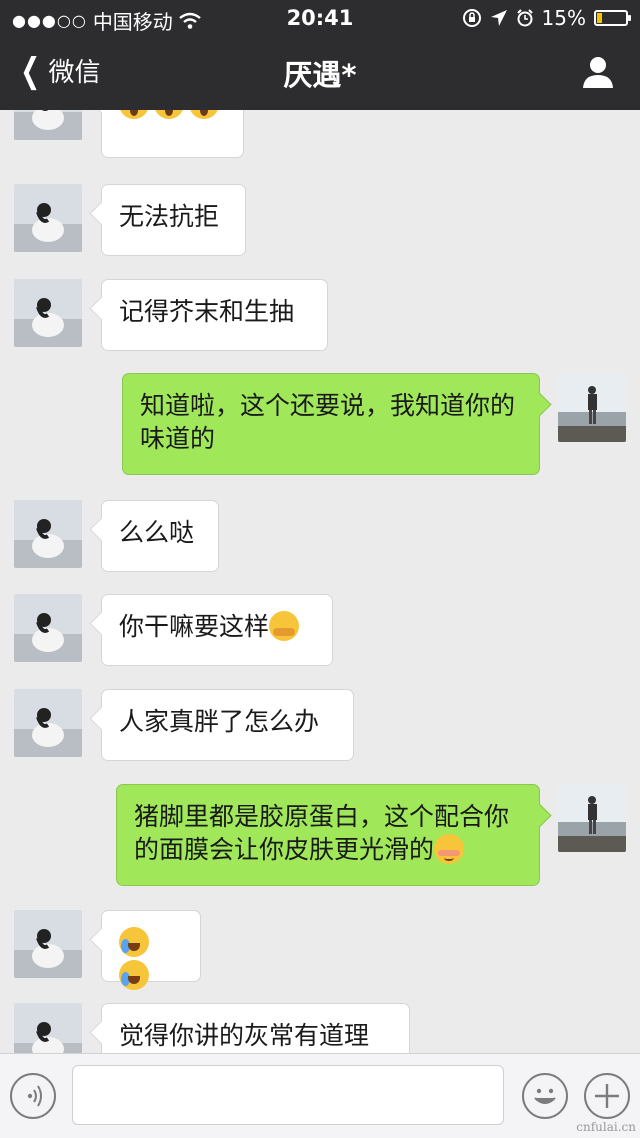 The height and width of the screenshot is (1138, 640). I want to click on voice-icon, so click(34, 1096).